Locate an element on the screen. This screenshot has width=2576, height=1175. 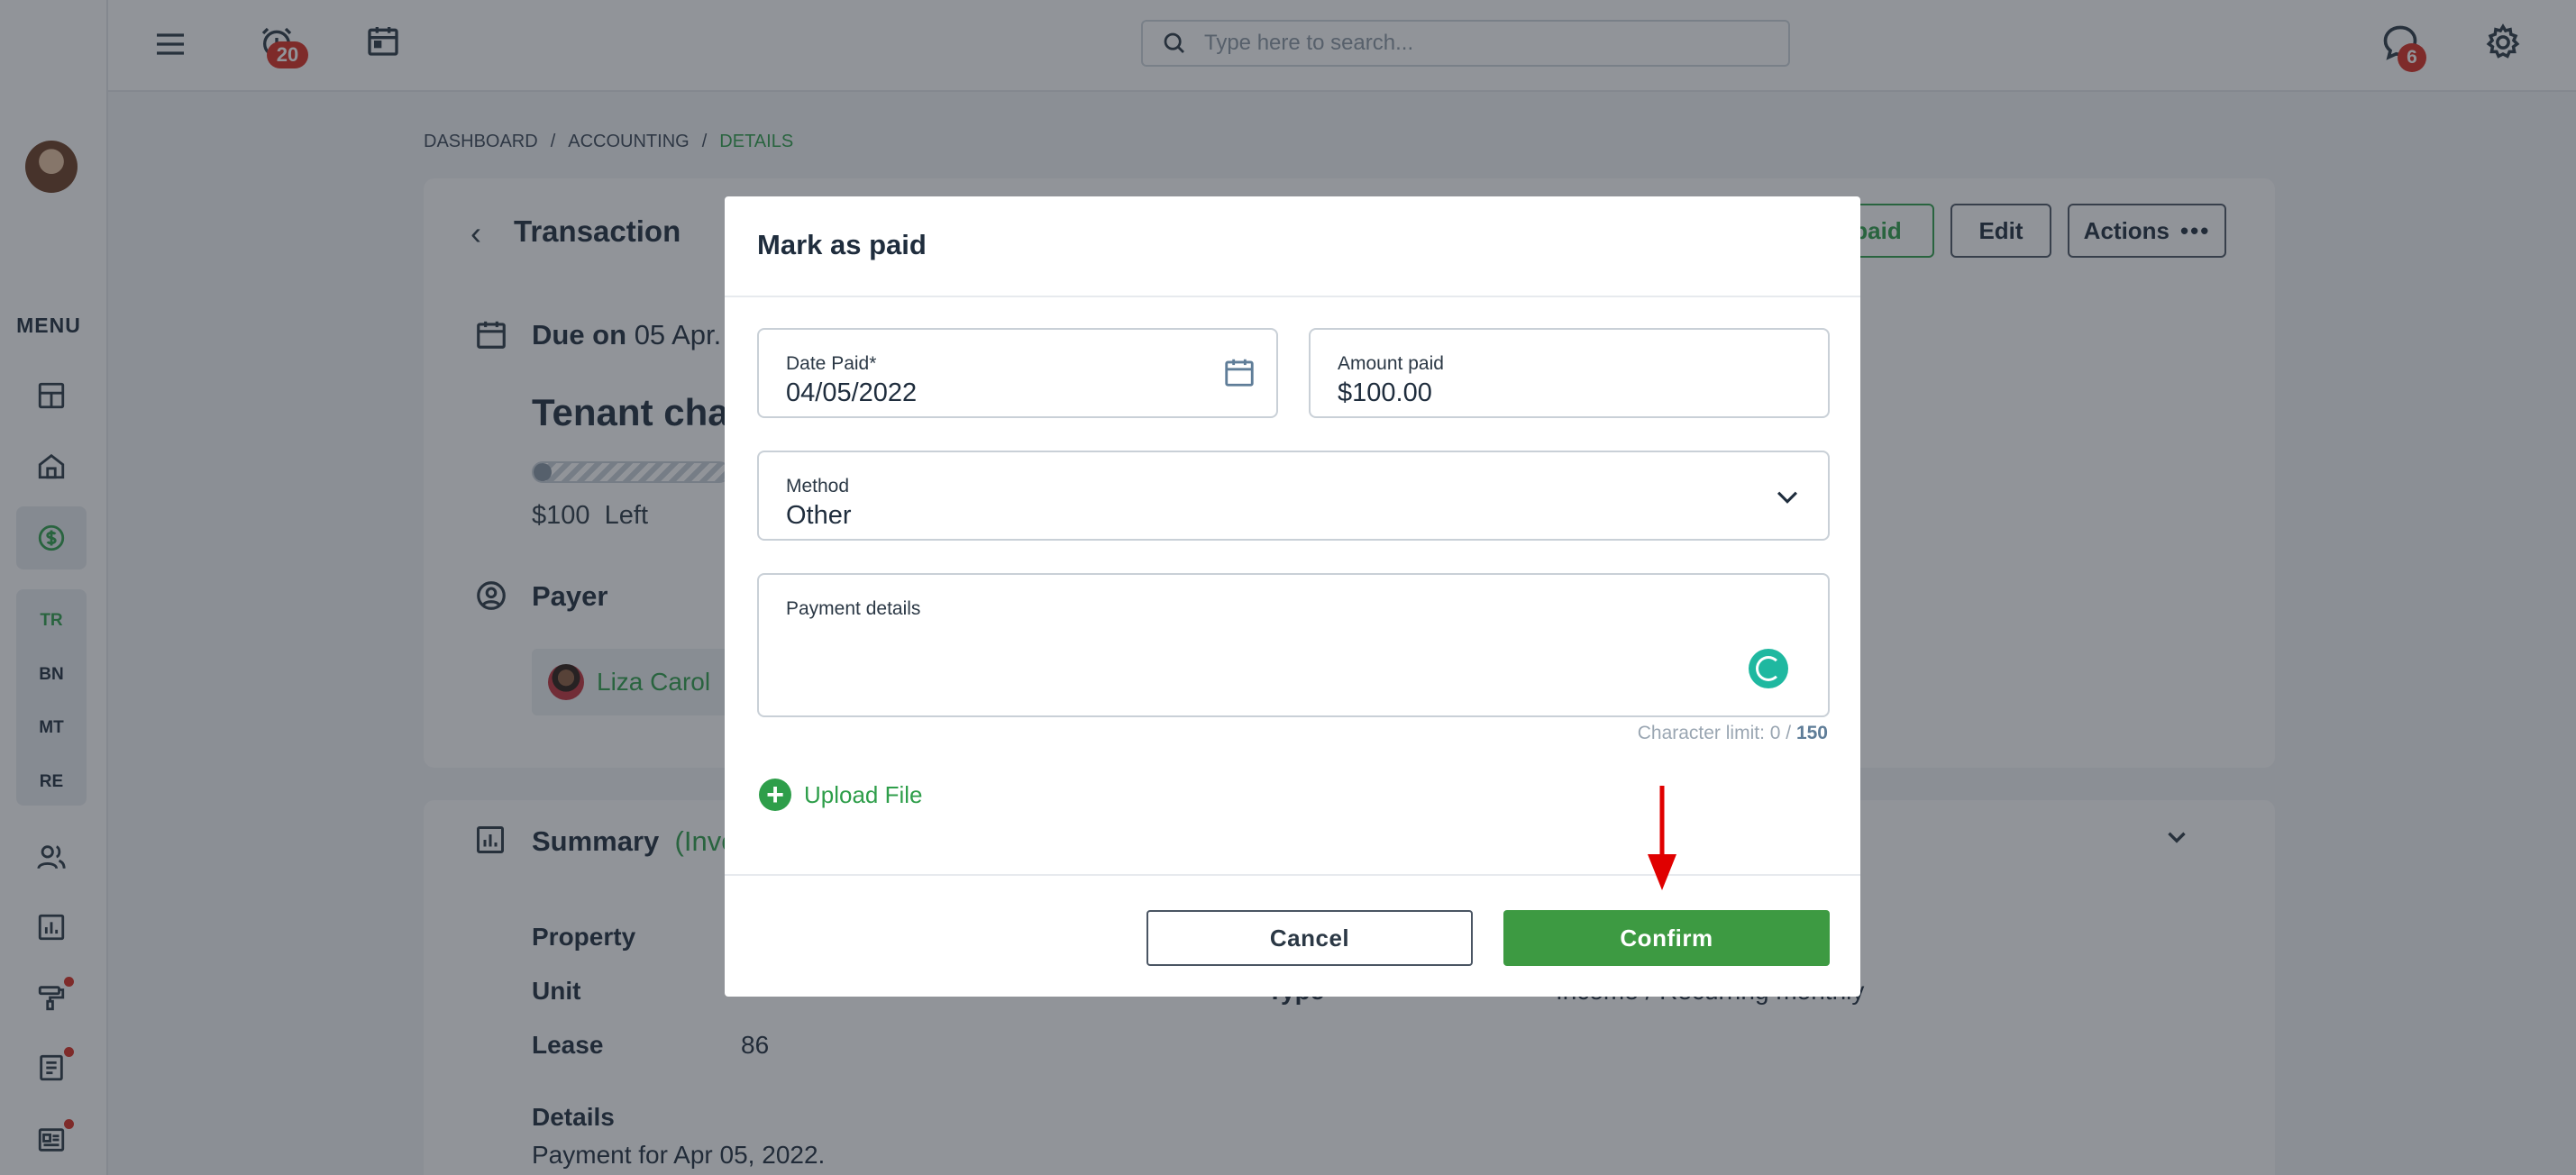
amount-paid-label: Amount paid is located at coordinates (1391, 363).